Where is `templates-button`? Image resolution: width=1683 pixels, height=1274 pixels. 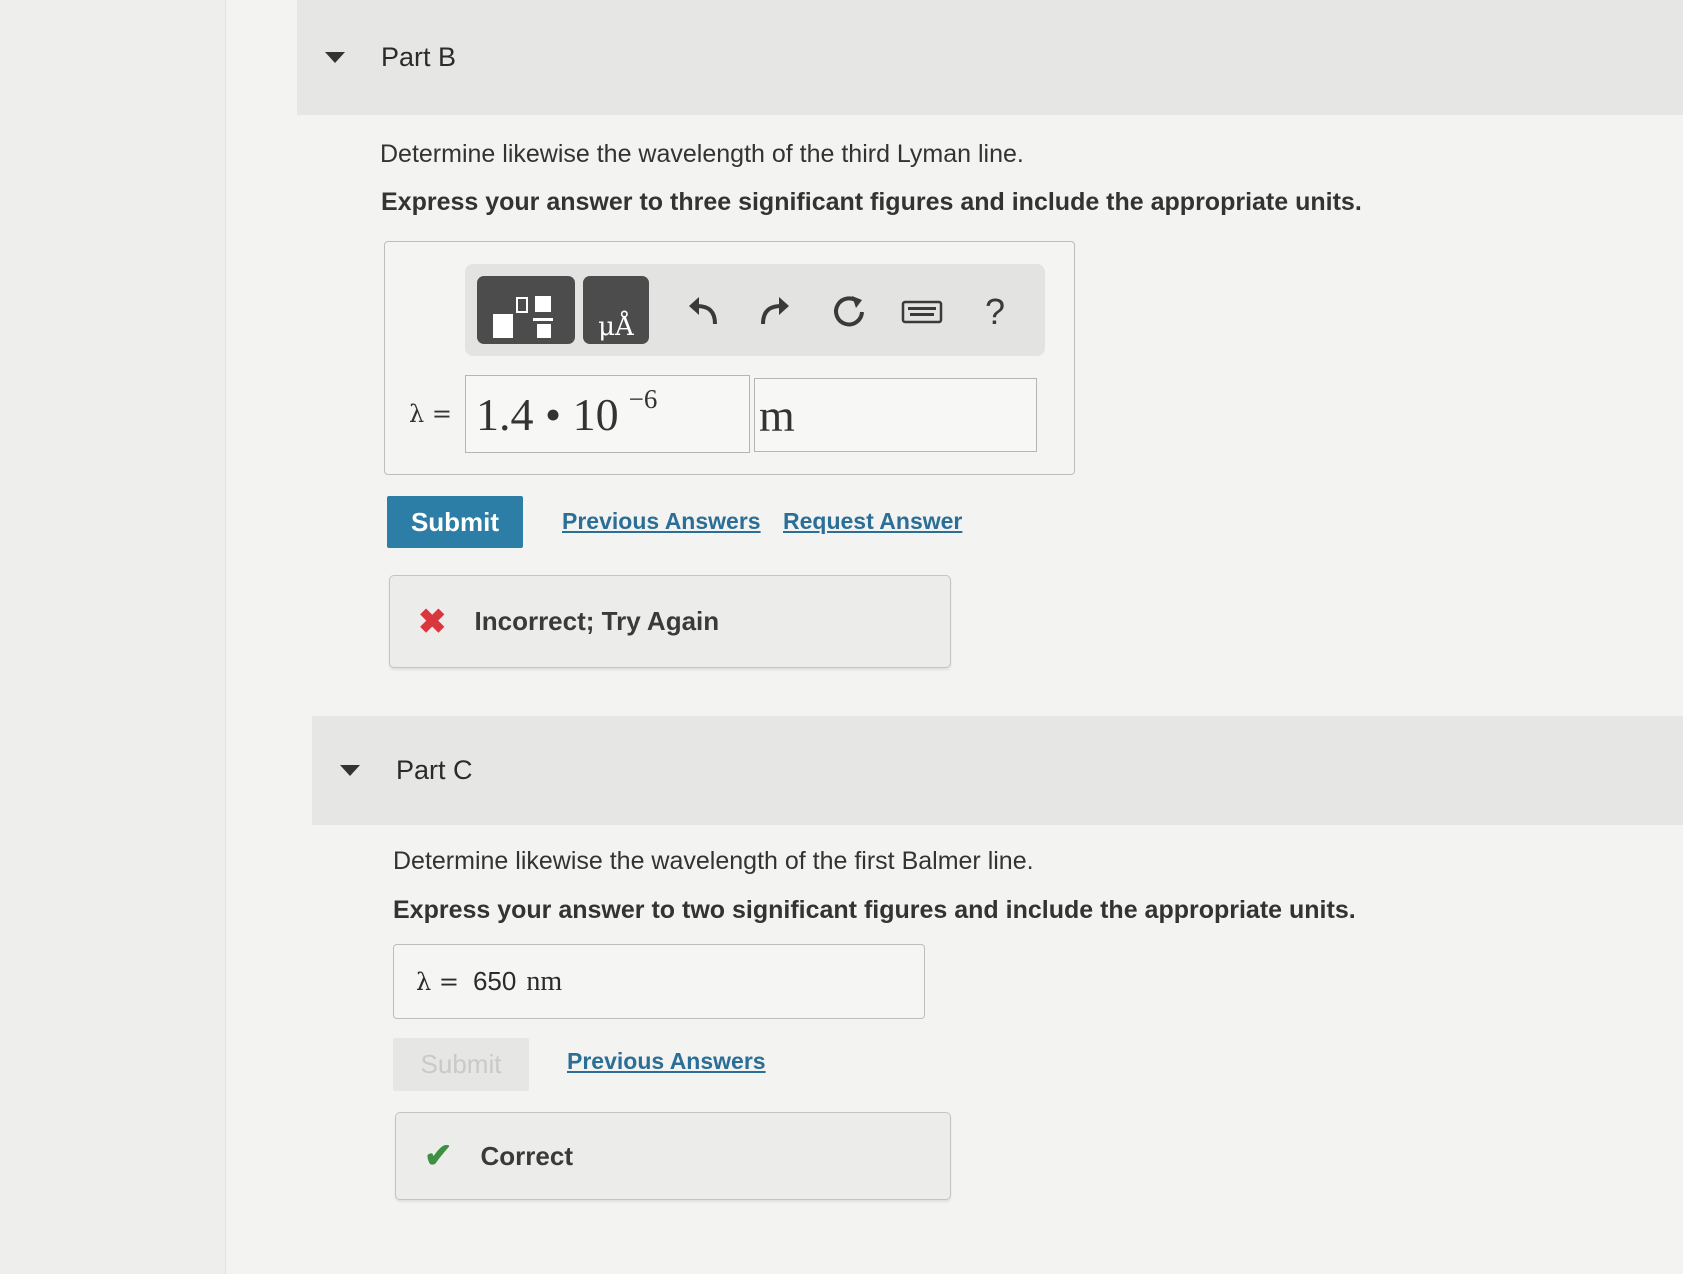 templates-button is located at coordinates (526, 310).